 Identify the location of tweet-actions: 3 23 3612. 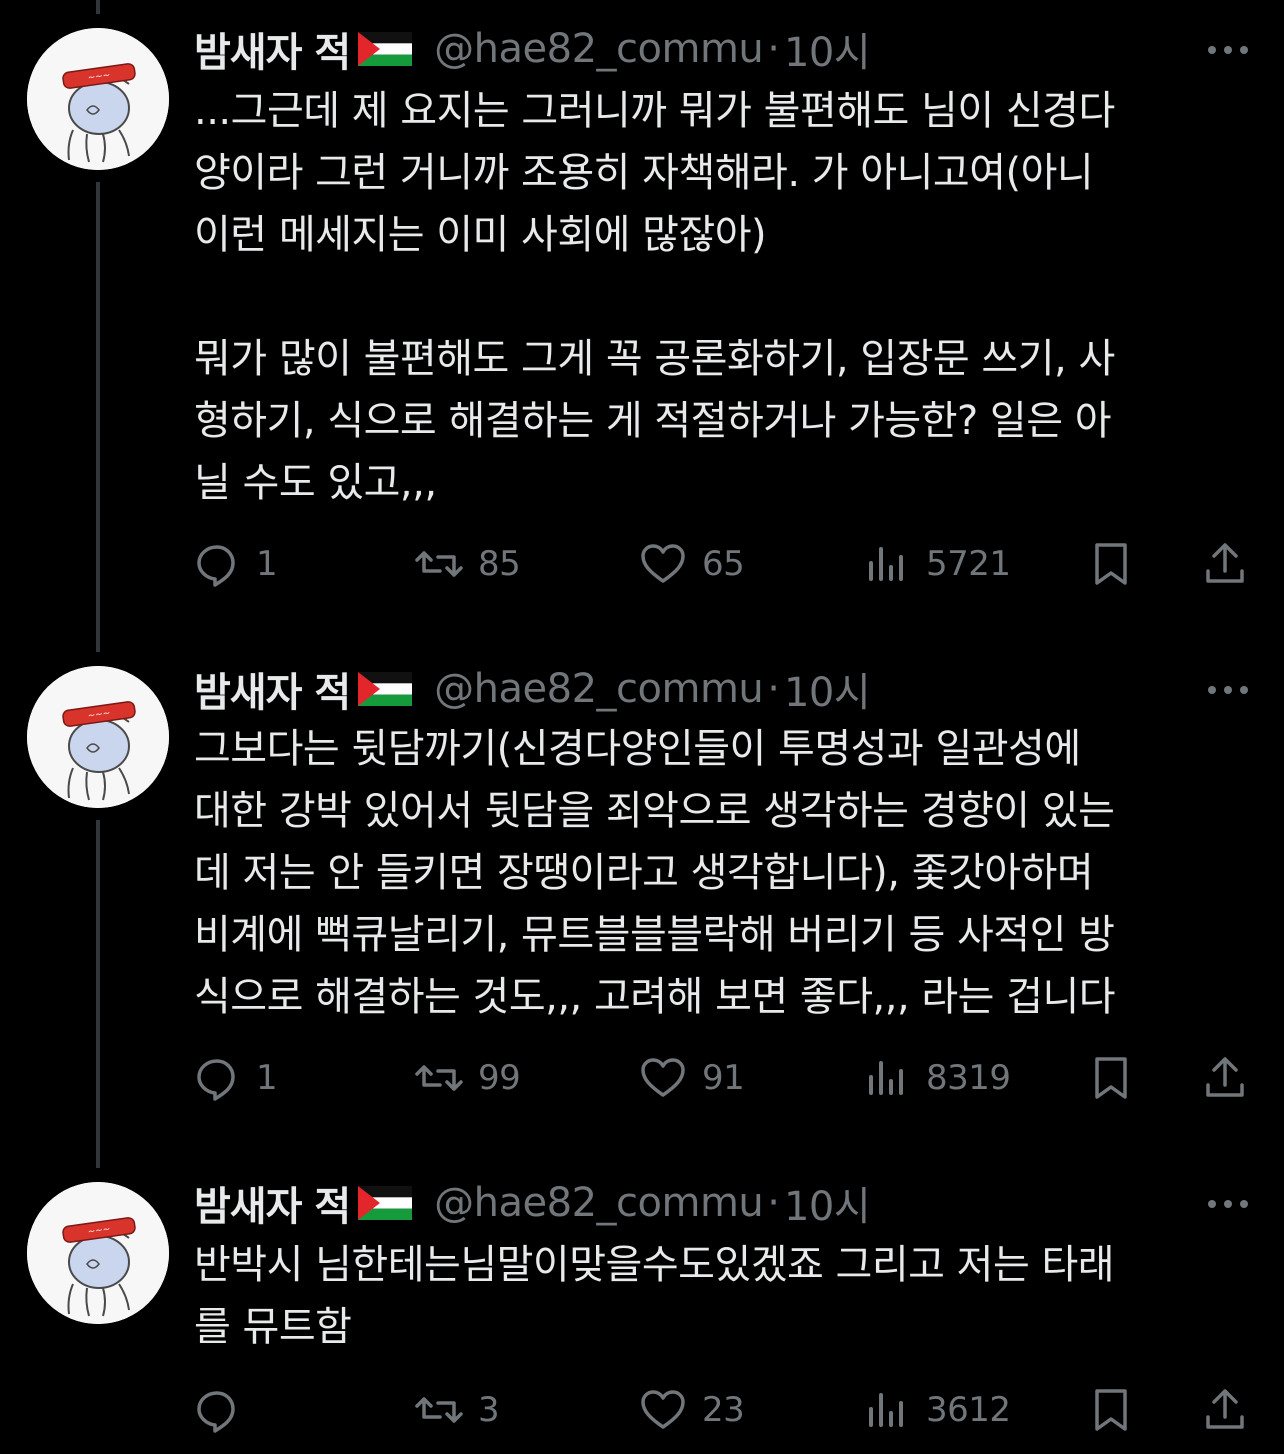
(723, 1410).